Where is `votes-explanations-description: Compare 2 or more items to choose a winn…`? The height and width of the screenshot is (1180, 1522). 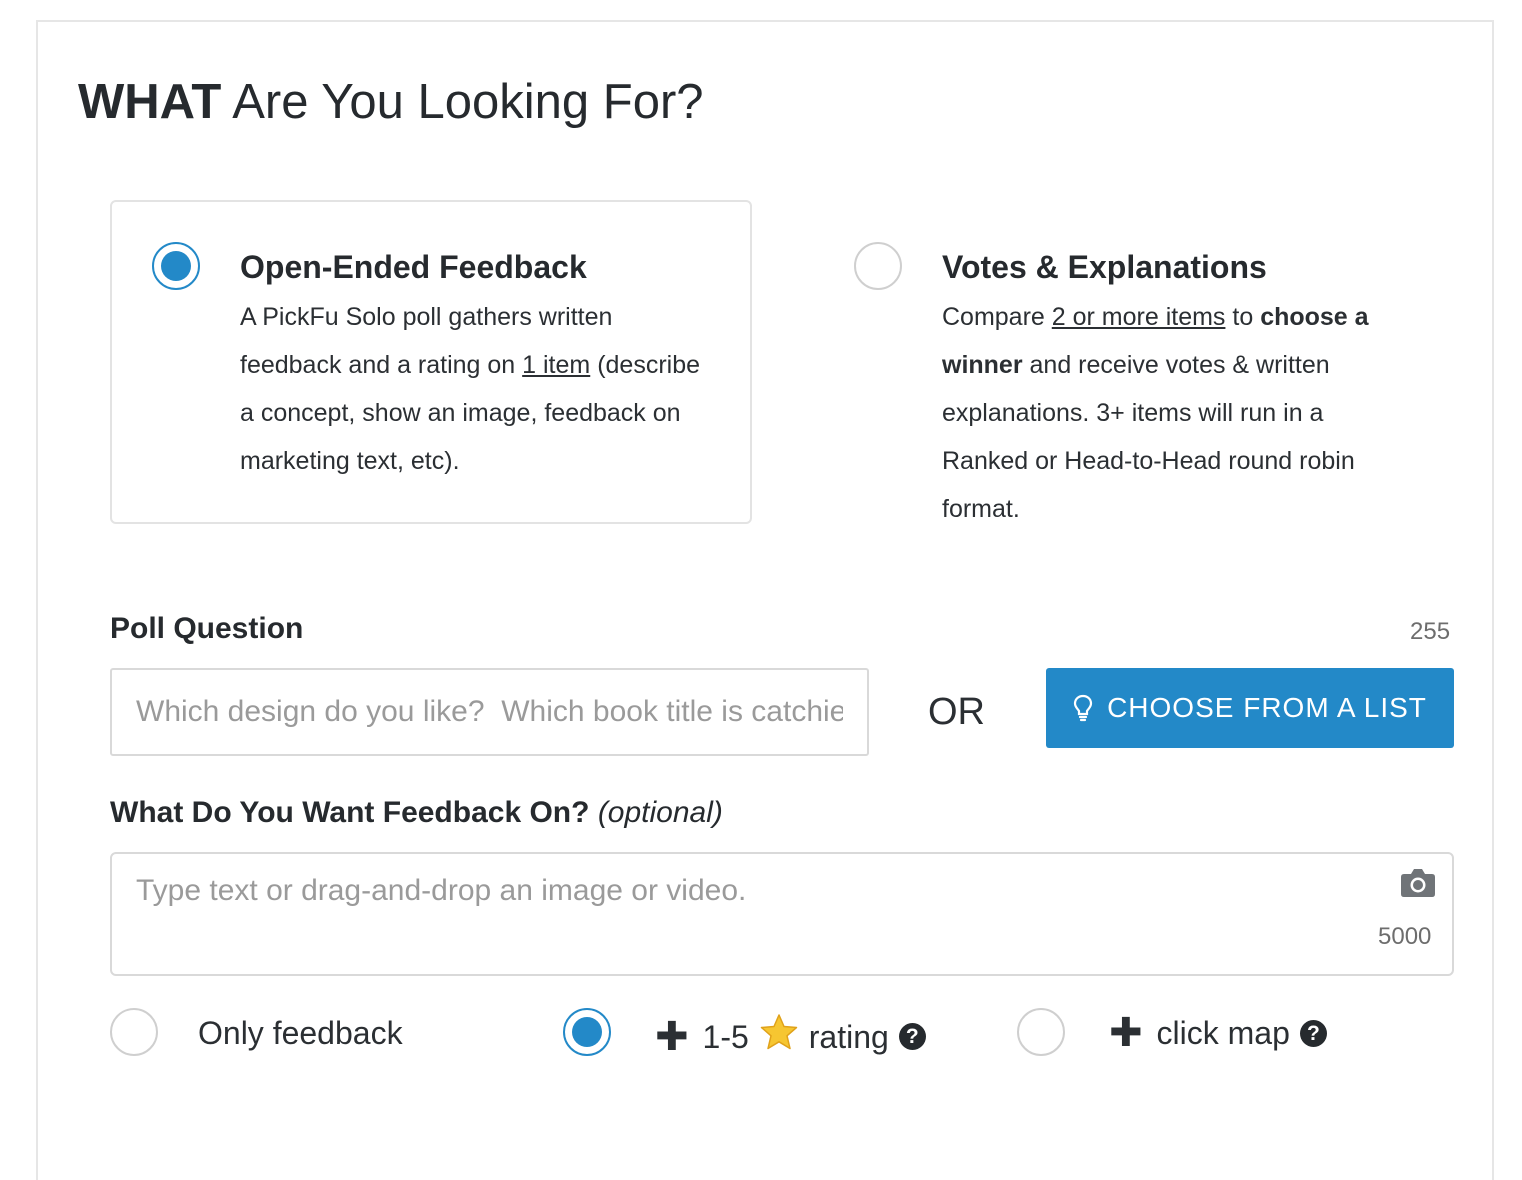
votes-explanations-description: Compare 2 or more items to choose a winn… is located at coordinates (1155, 413).